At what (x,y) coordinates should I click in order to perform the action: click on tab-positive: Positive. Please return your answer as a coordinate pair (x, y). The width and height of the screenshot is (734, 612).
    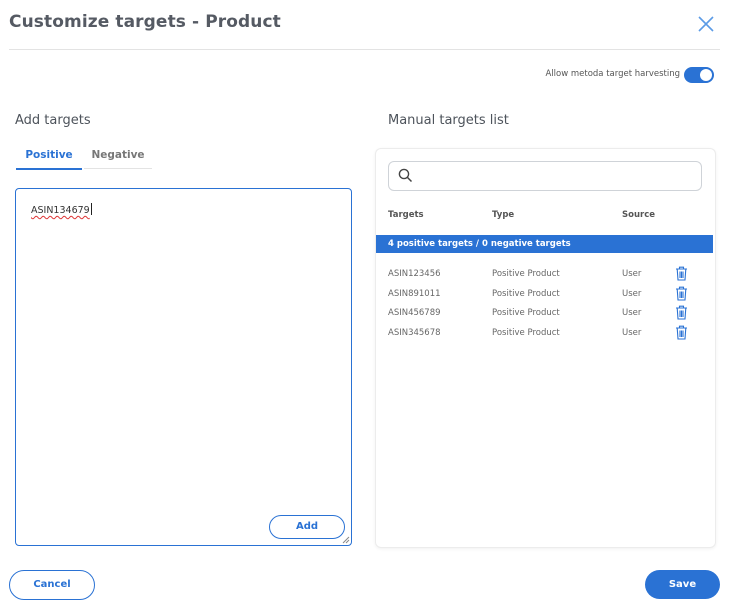
    Looking at the image, I should click on (49, 159).